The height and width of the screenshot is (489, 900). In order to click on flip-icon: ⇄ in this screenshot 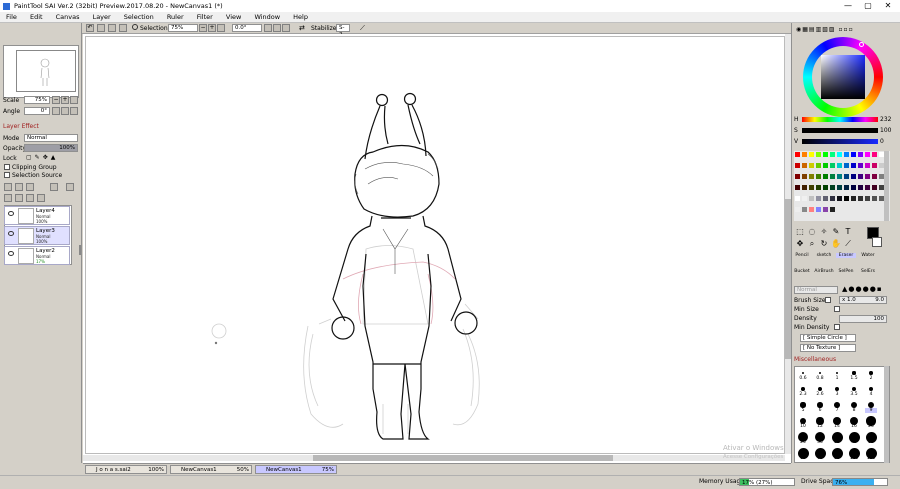, I will do `click(302, 28)`.